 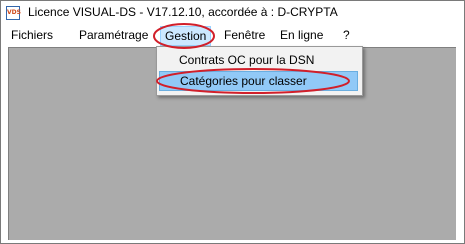 What do you see at coordinates (346, 35) in the screenshot?
I see `menu-help: ?` at bounding box center [346, 35].